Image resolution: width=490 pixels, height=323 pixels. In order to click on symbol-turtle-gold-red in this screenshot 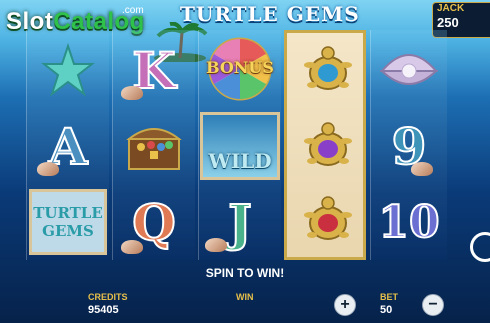, I will do `click(328, 221)`.